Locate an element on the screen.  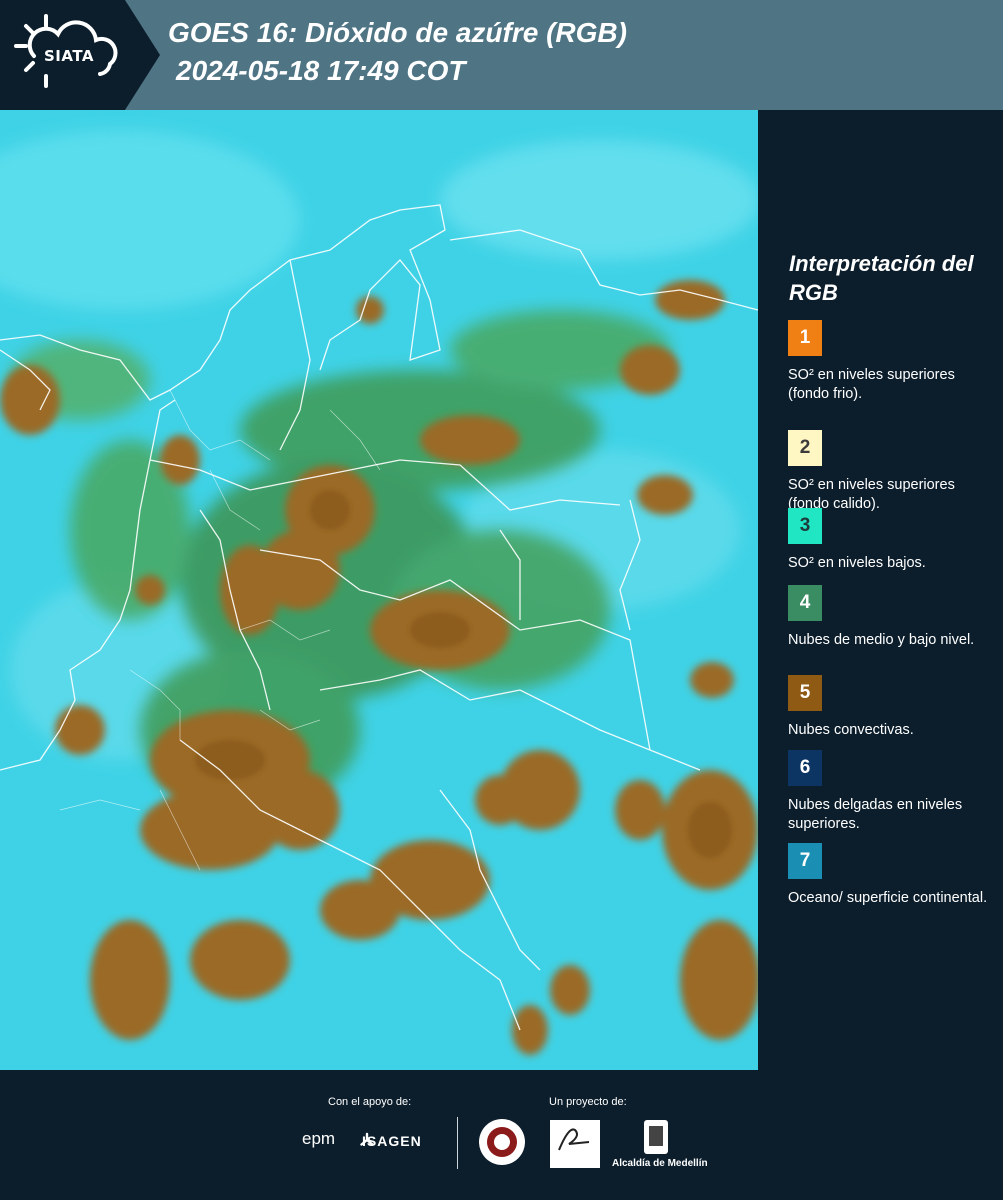
medellin-seal-icon is located at coordinates (502, 1142).